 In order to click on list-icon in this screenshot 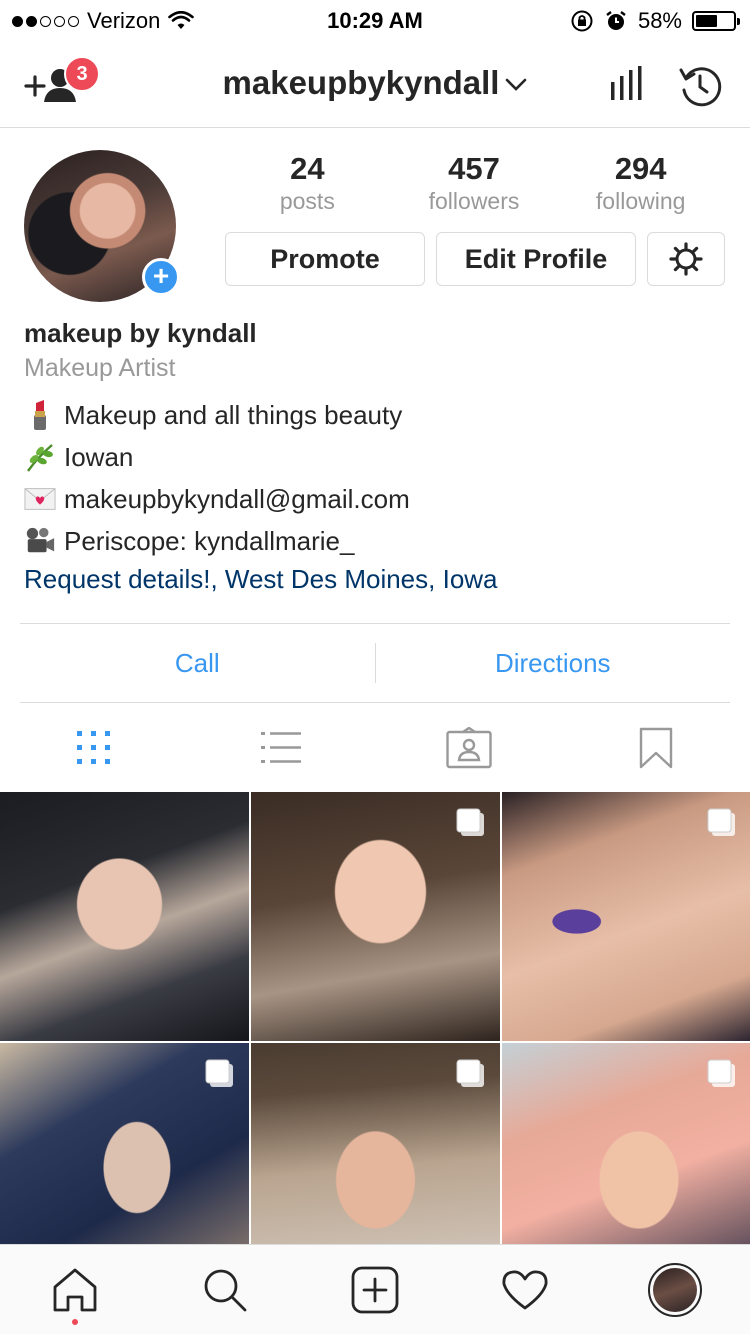, I will do `click(281, 747)`.